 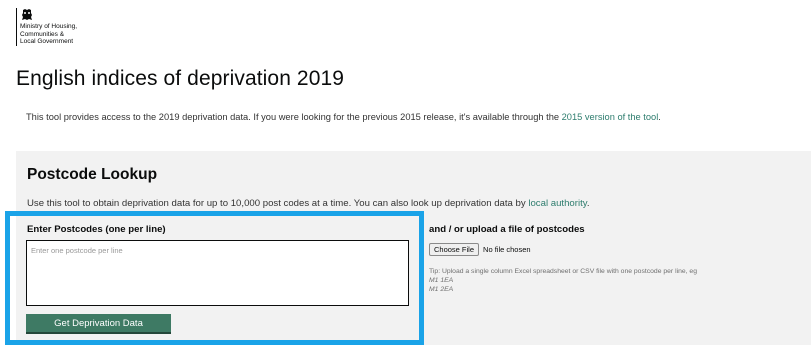 I want to click on enter-postcodes-label: Enter Postcodes (one per line), so click(x=96, y=229).